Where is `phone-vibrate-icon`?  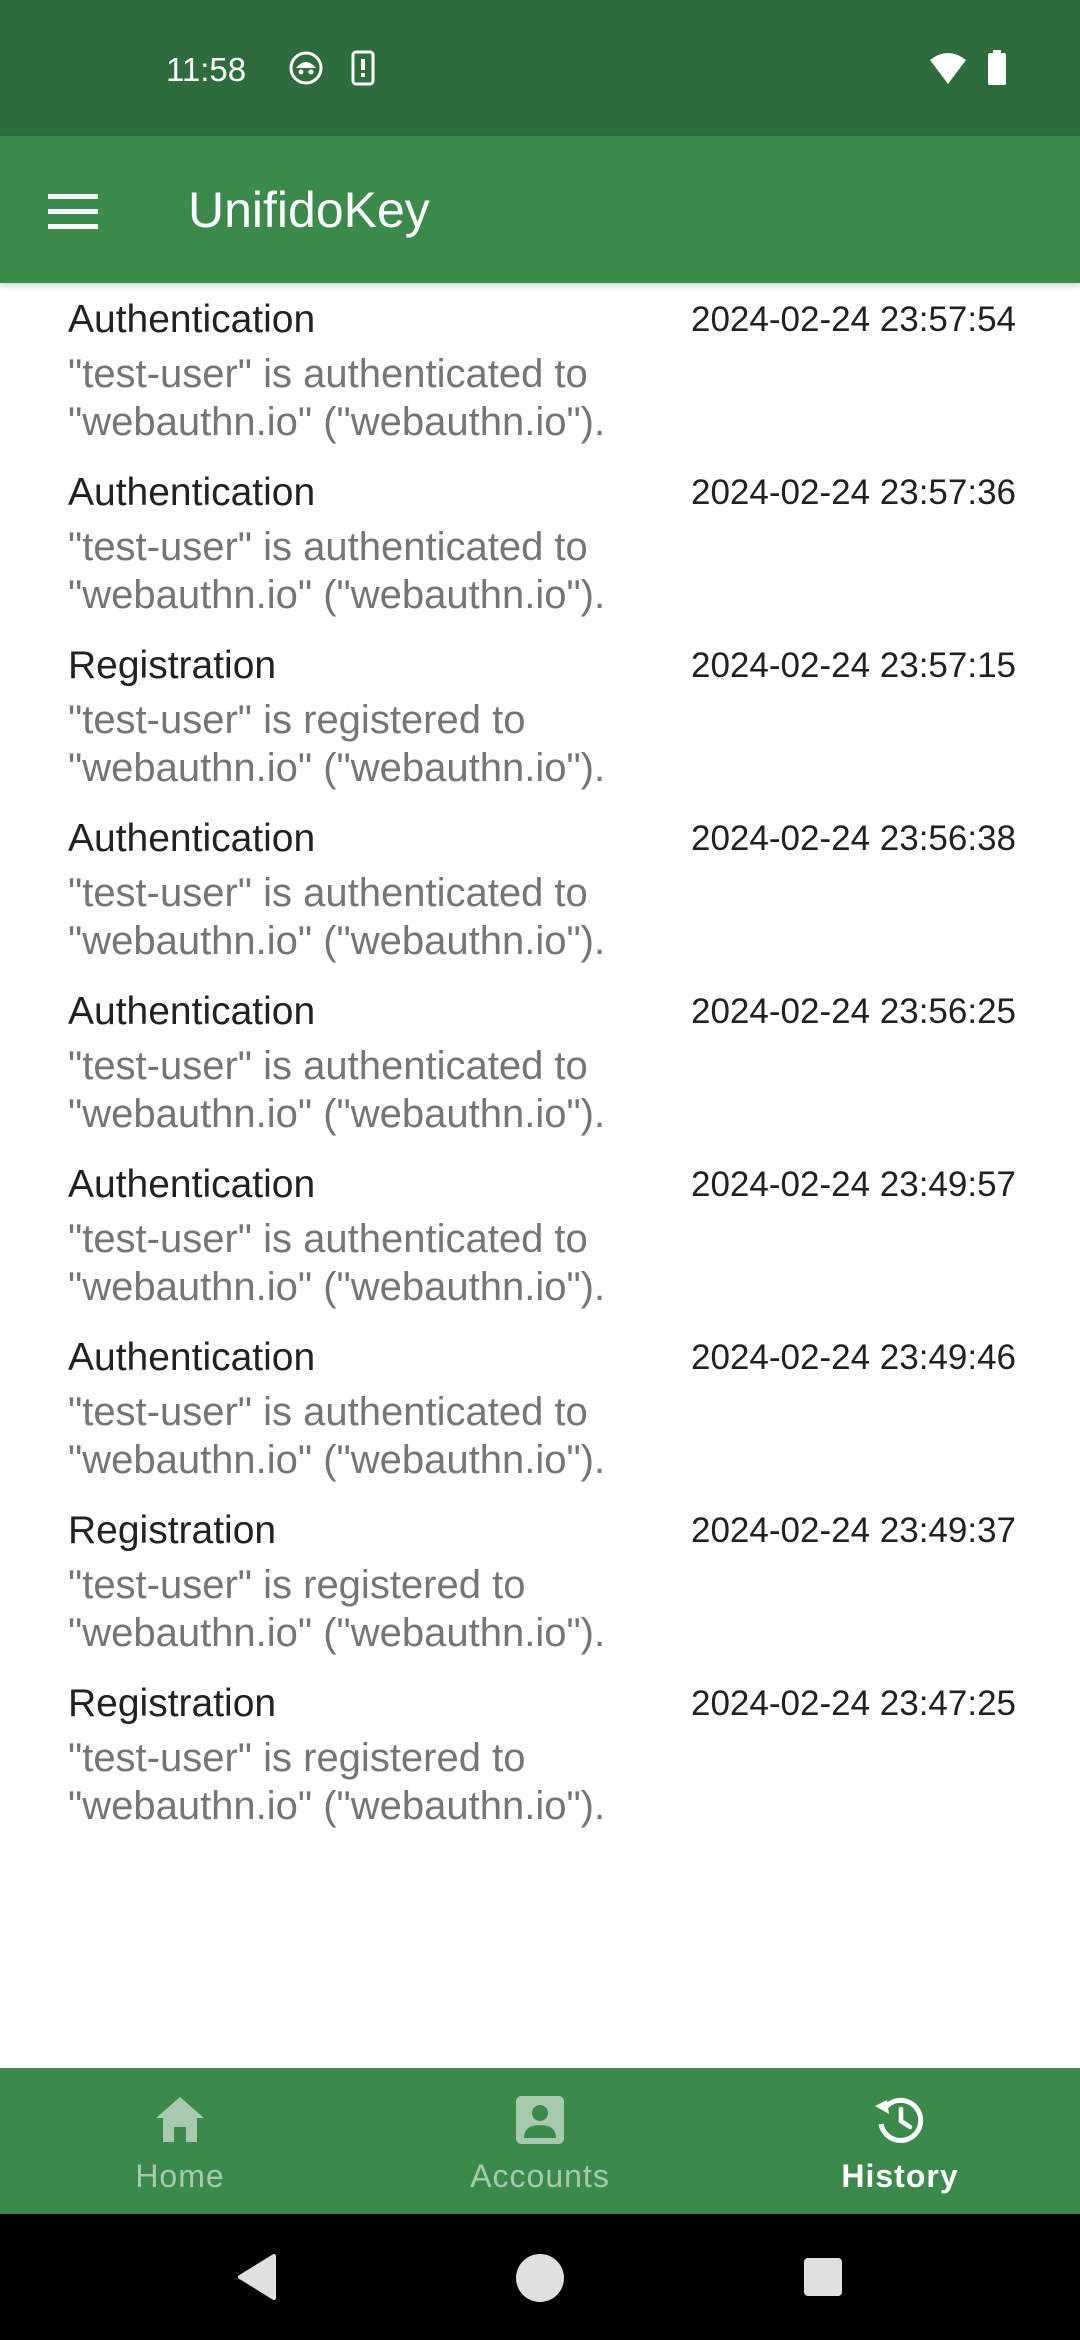 phone-vibrate-icon is located at coordinates (363, 70).